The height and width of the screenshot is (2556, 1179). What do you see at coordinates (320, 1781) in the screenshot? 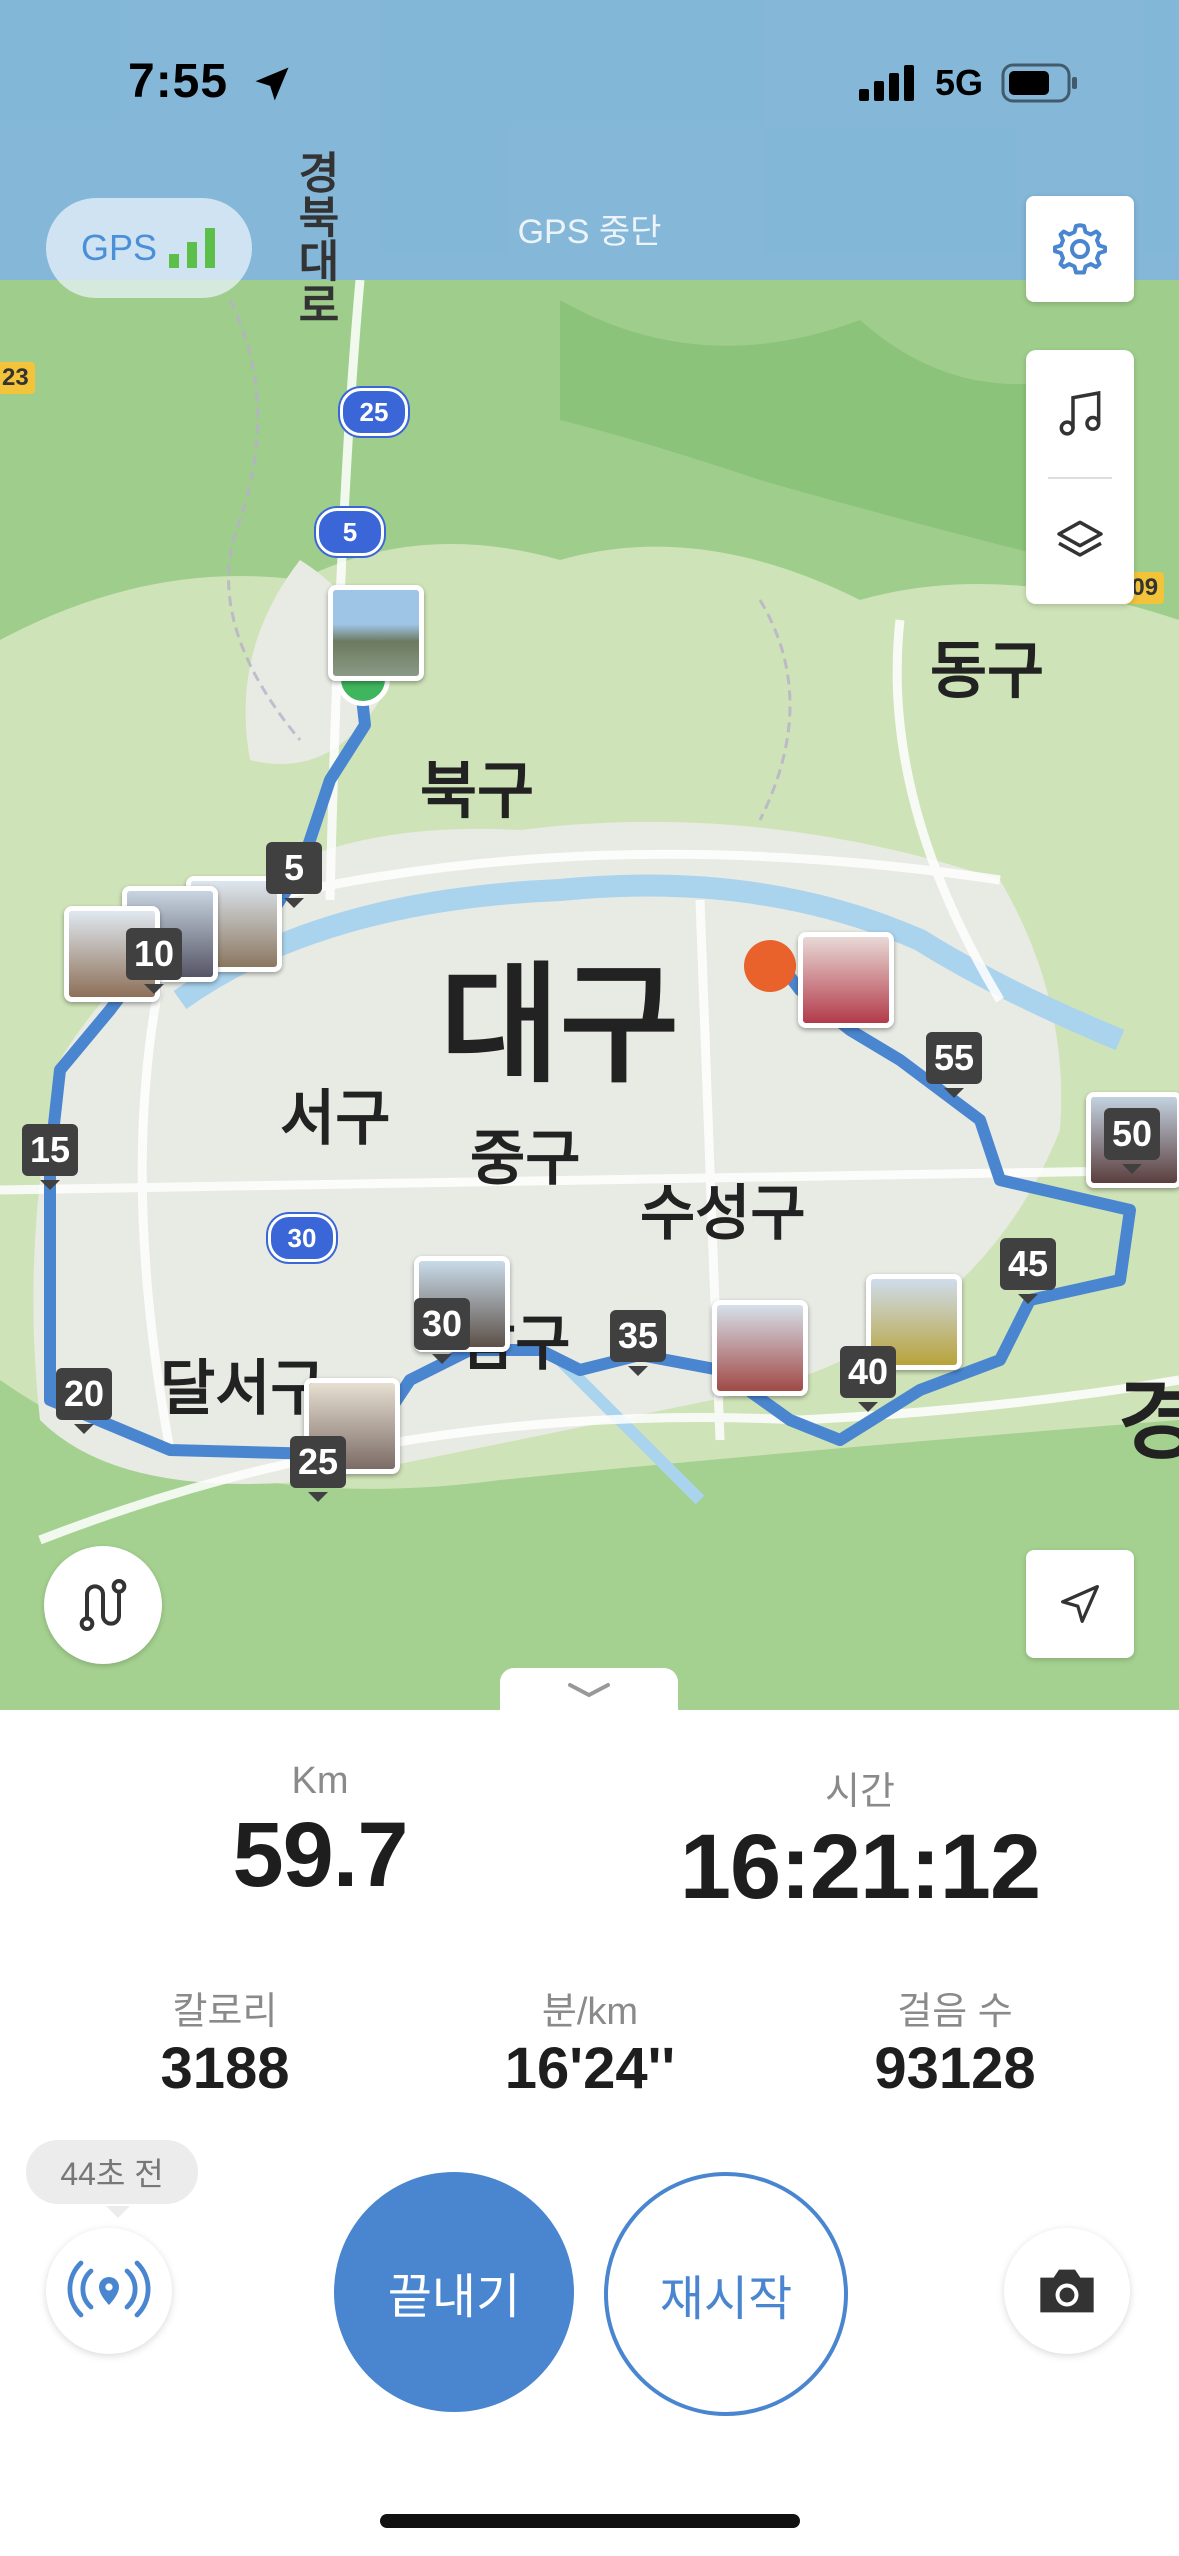
I see `distance-label: Km` at bounding box center [320, 1781].